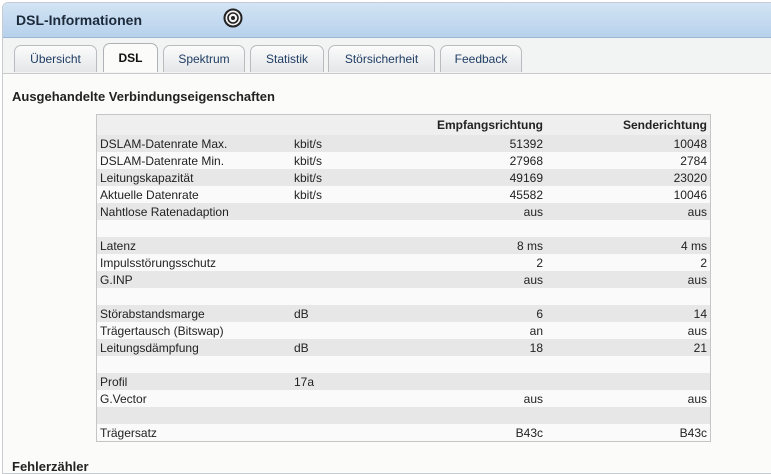  I want to click on row-receive-value: an, so click(470, 330).